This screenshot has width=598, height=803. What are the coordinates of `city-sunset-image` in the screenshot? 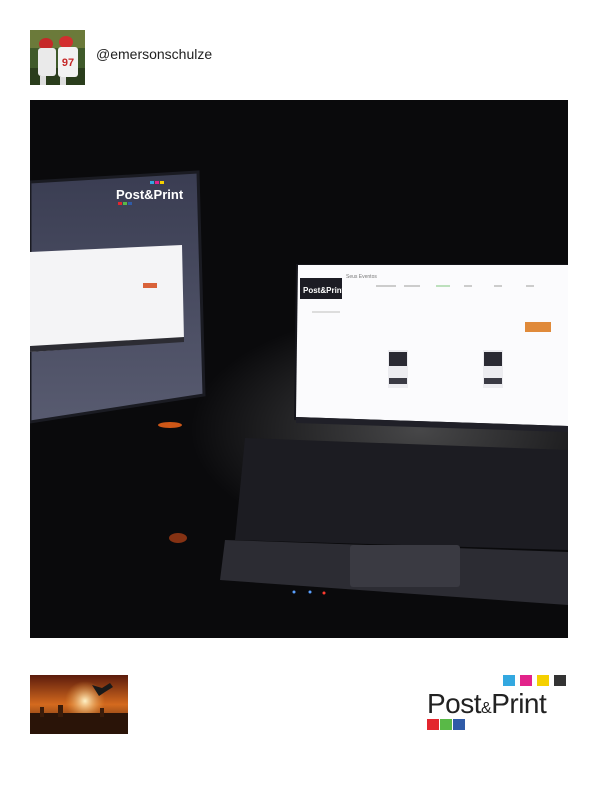 It's located at (79, 704).